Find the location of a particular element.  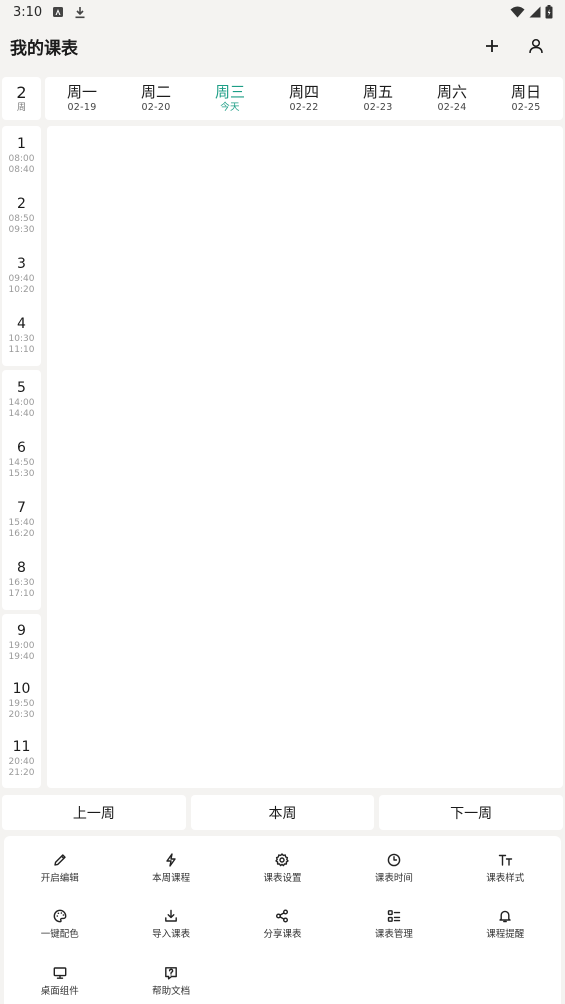

menu-item-pencil: 开启编辑 is located at coordinates (59, 868).